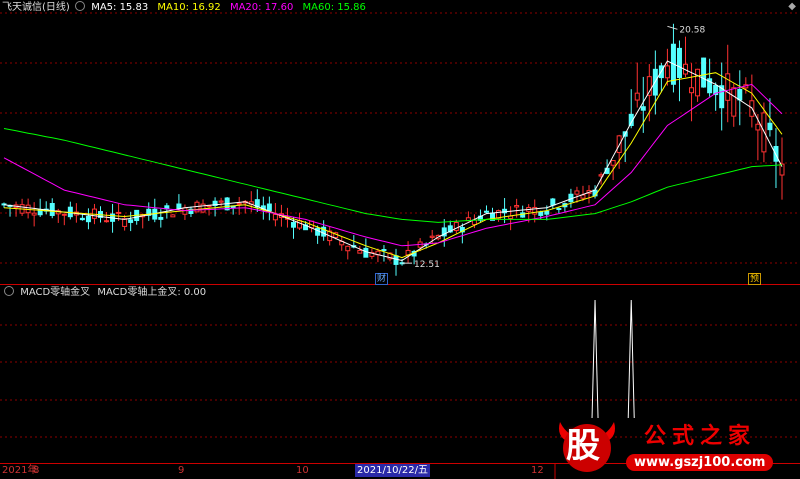 This screenshot has width=800, height=479. I want to click on date-tick-label: 8, so click(36, 470).